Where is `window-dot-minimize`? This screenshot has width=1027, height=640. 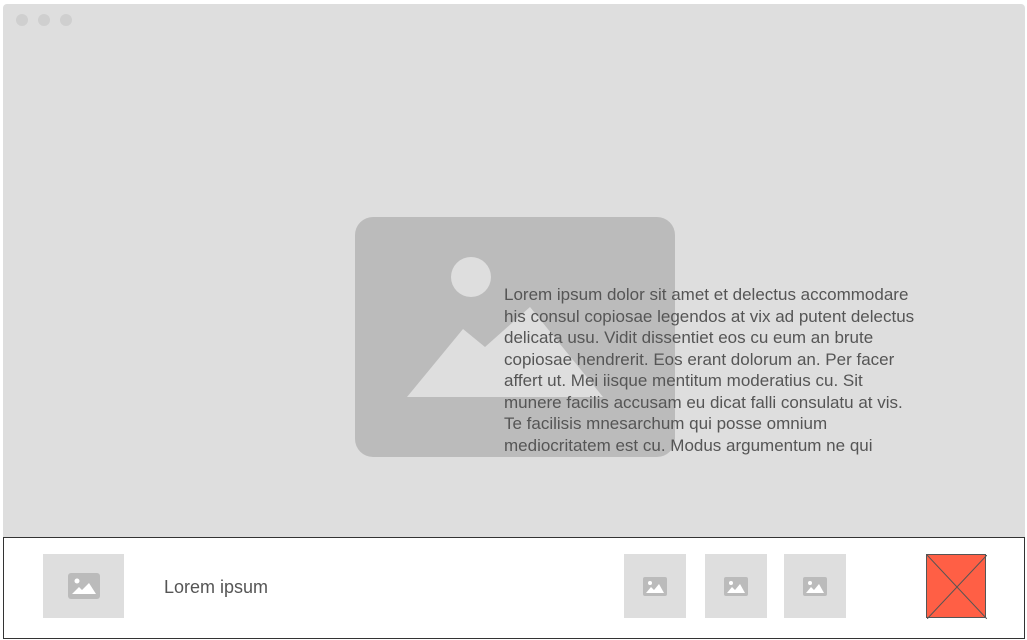 window-dot-minimize is located at coordinates (44, 20).